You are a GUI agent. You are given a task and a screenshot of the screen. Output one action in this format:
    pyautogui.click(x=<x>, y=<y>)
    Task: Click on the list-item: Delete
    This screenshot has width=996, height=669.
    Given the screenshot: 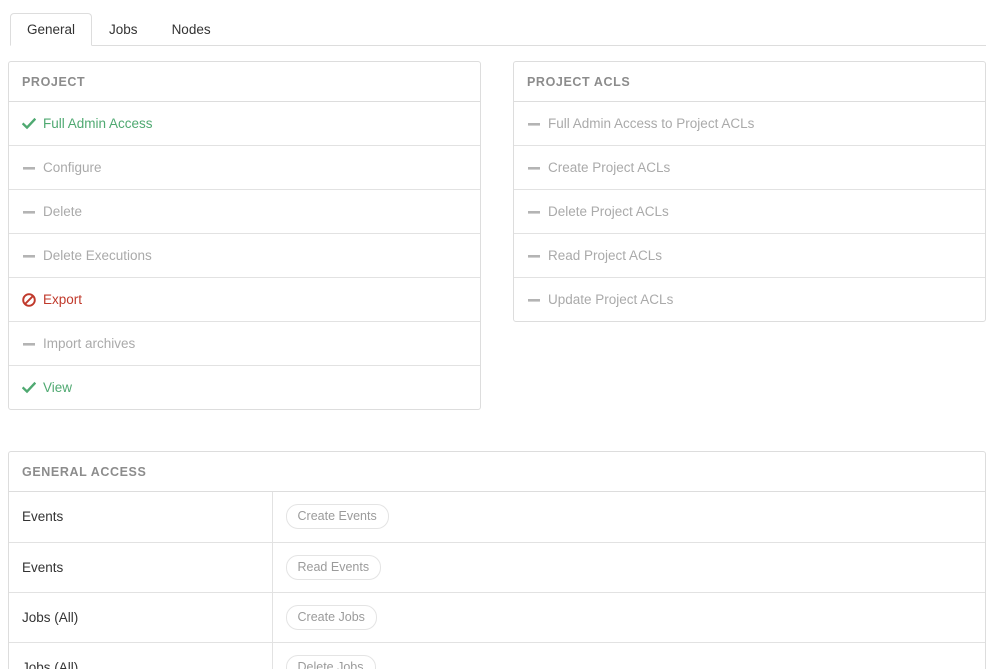 What is the action you would take?
    pyautogui.click(x=244, y=212)
    